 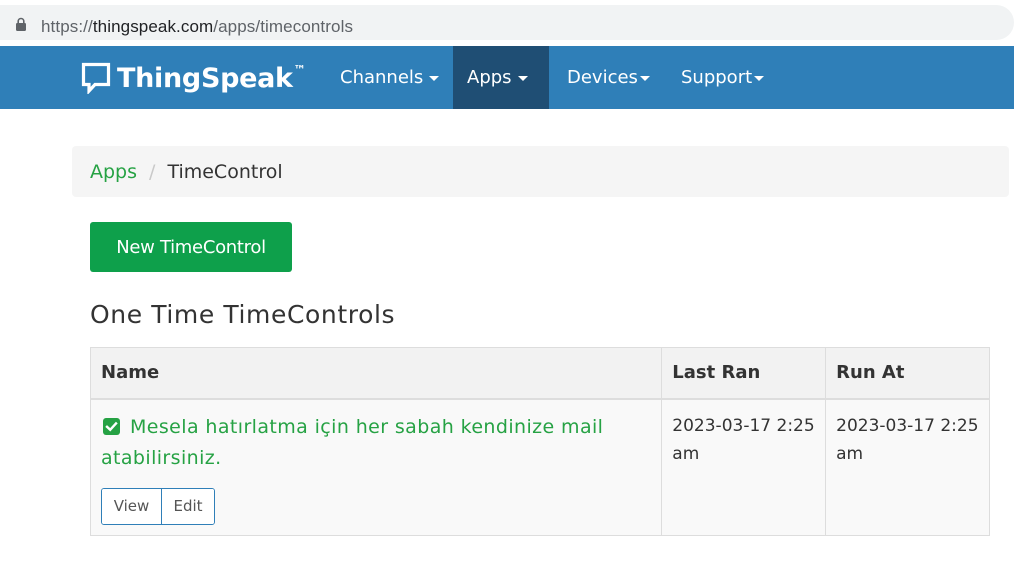 I want to click on nav-devices: Devices, so click(x=606, y=77).